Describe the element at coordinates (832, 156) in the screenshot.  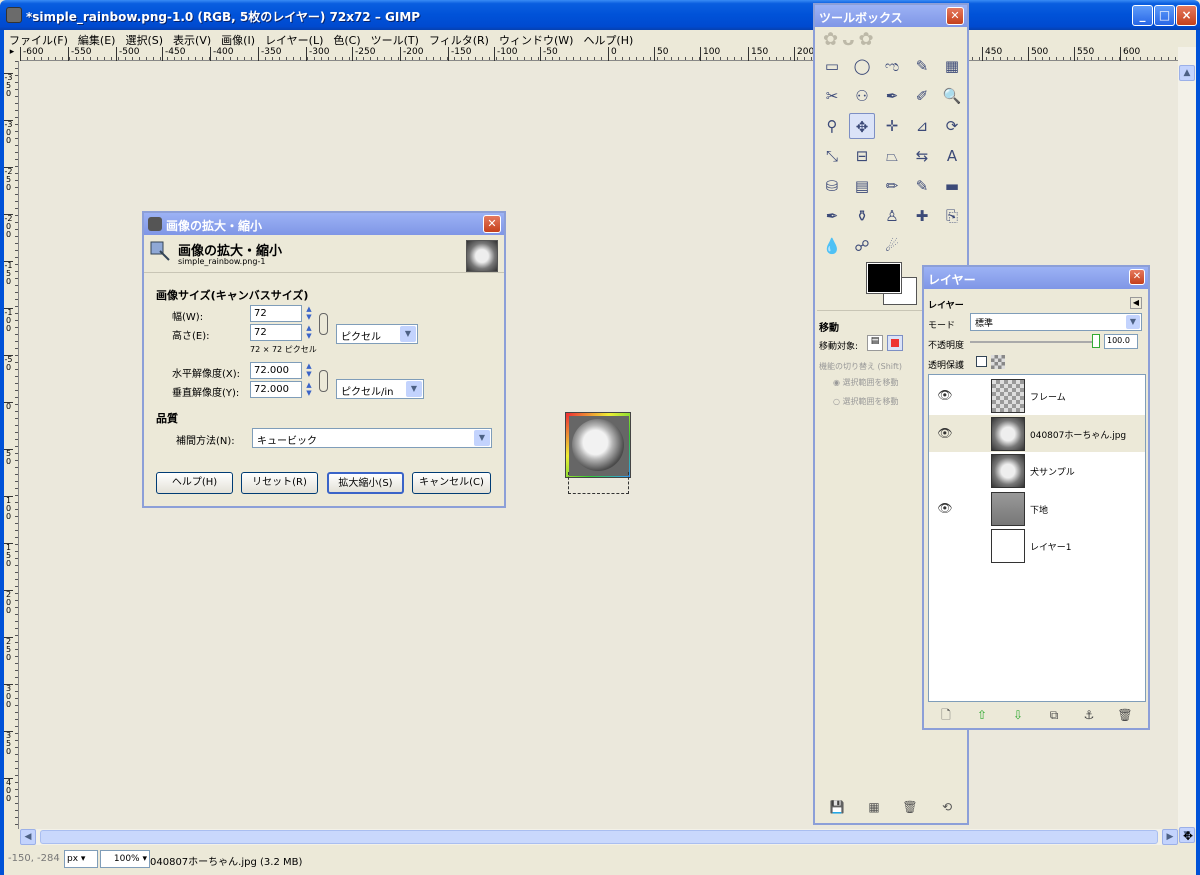
I see `tool-icon: ⤡` at that location.